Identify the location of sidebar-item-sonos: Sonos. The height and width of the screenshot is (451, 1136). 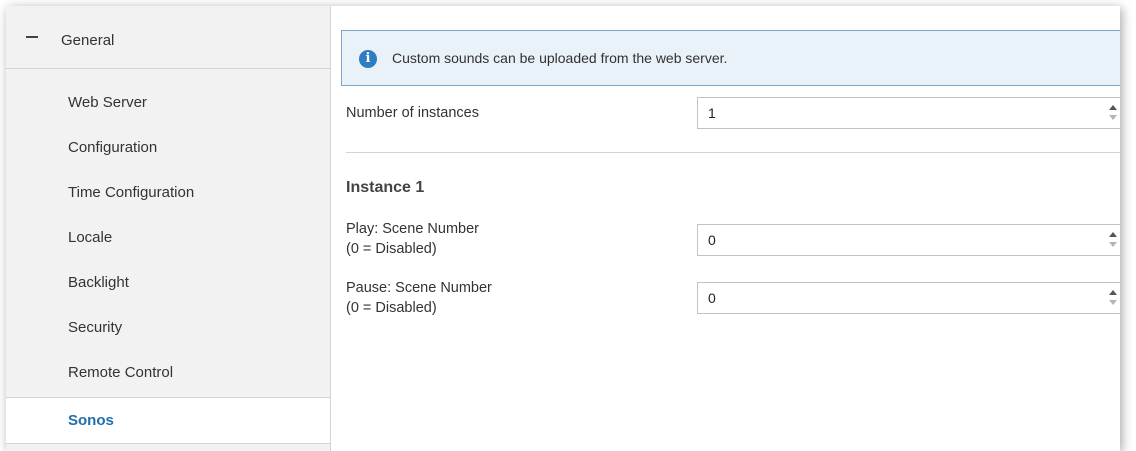
(168, 420).